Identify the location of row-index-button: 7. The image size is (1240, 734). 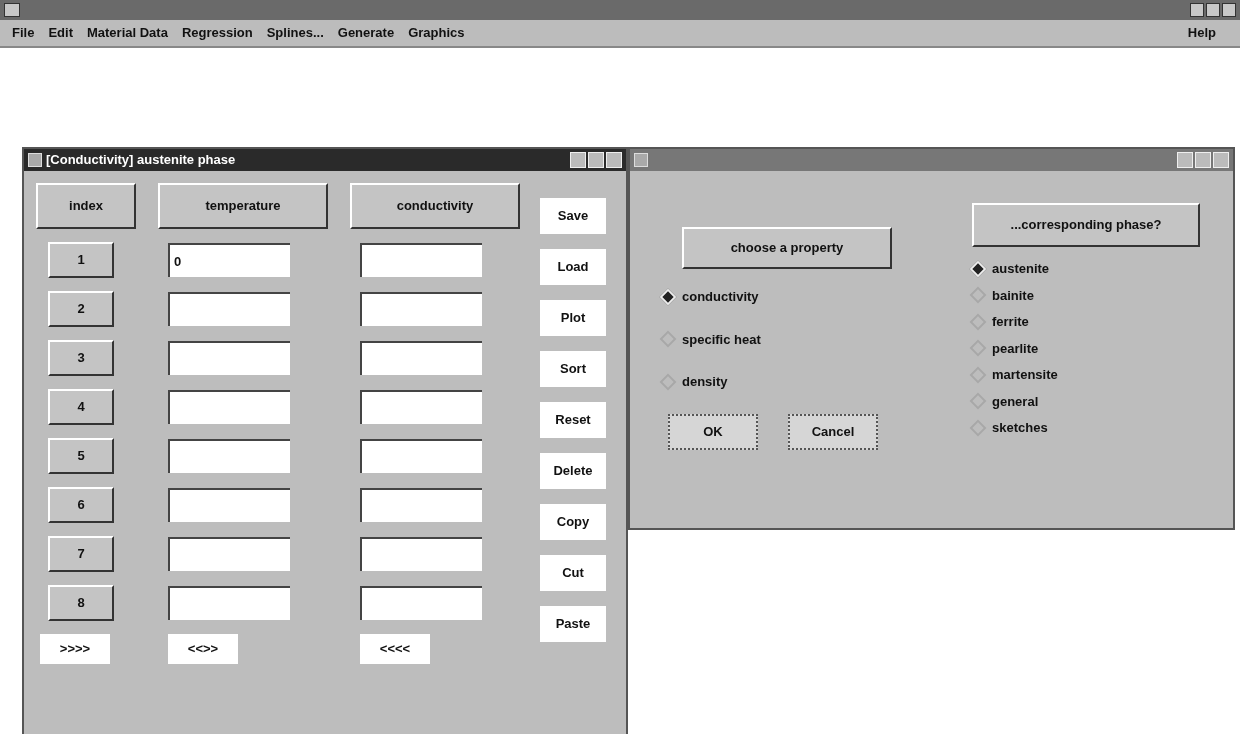
(81, 554).